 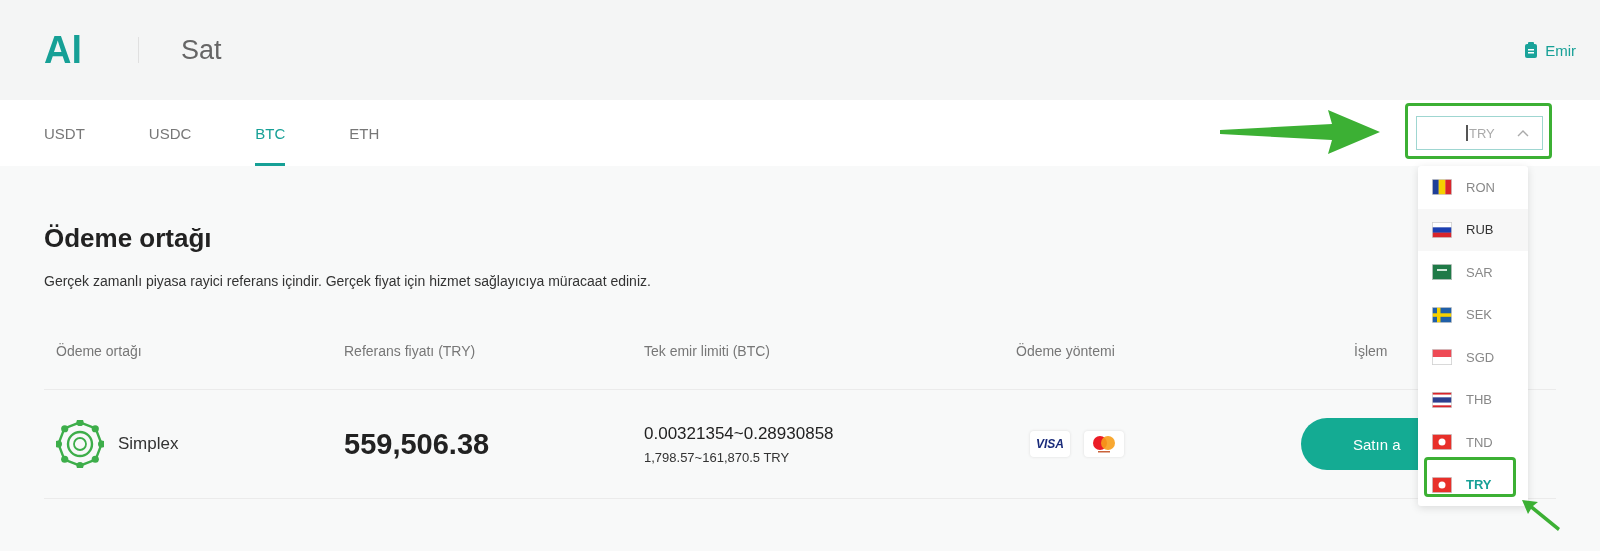 I want to click on currency-tab: BTC, so click(x=270, y=133).